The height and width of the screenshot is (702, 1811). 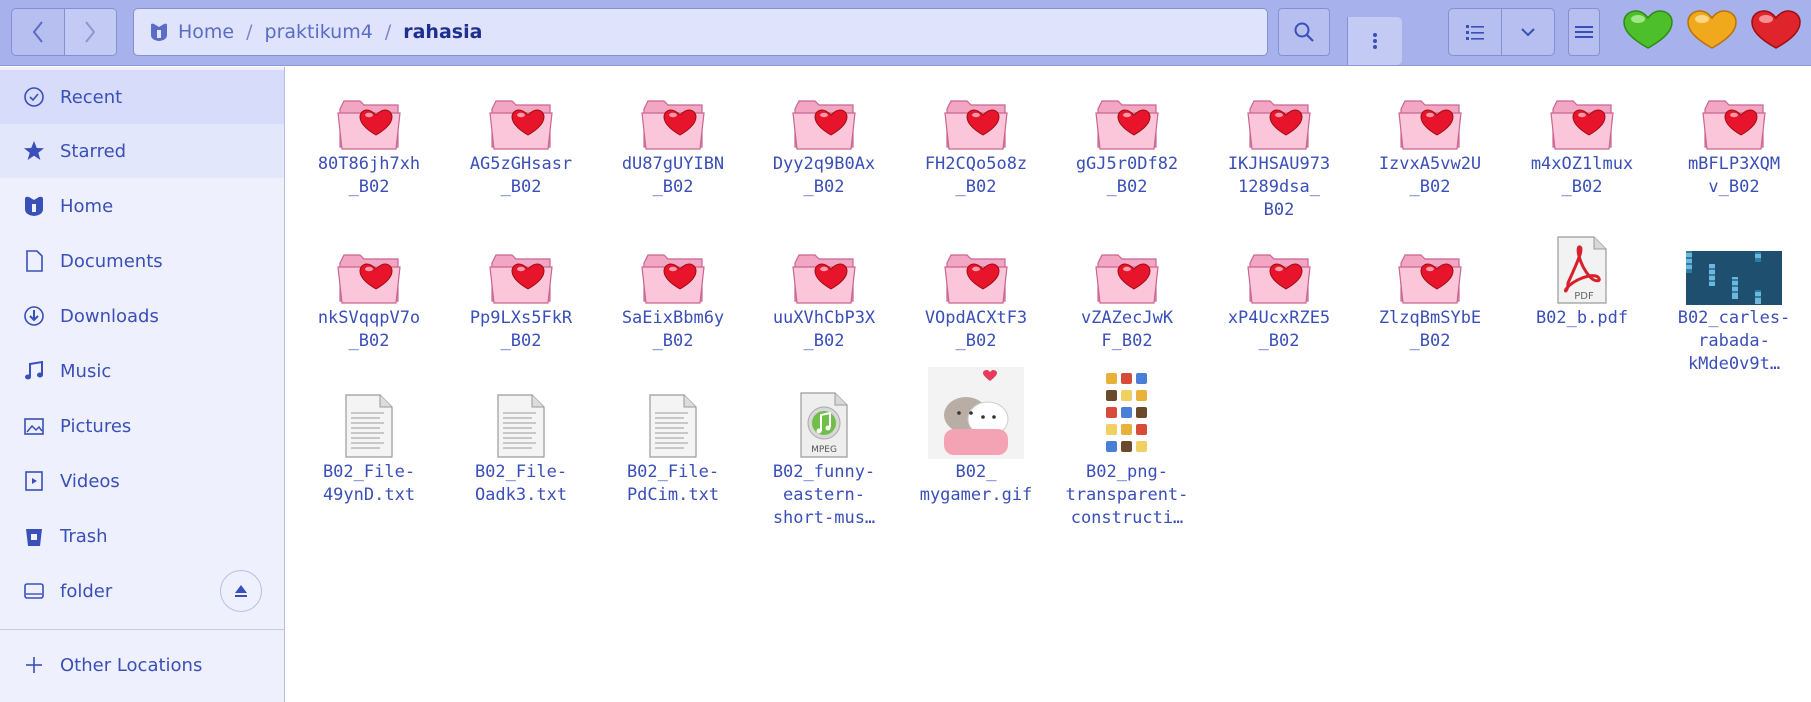 I want to click on search-button, so click(x=1304, y=32).